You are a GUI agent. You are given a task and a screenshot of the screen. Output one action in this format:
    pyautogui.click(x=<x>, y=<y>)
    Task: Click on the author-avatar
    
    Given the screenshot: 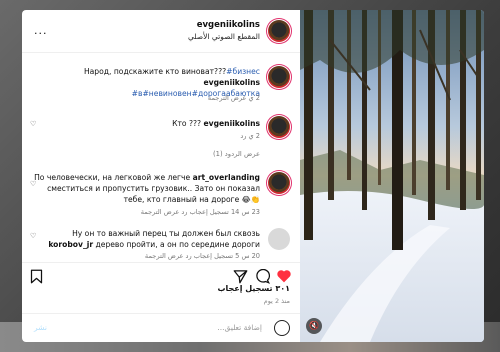 What is the action you would take?
    pyautogui.click(x=279, y=31)
    